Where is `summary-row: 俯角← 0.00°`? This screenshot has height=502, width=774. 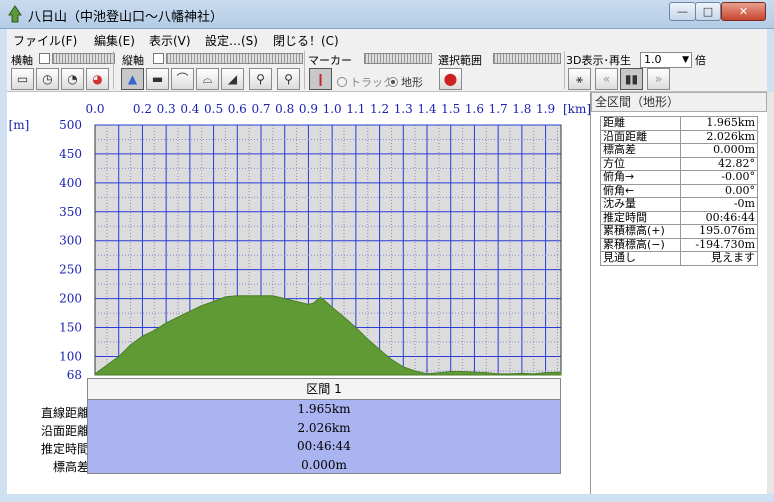
summary-row: 俯角← 0.00° is located at coordinates (679, 190).